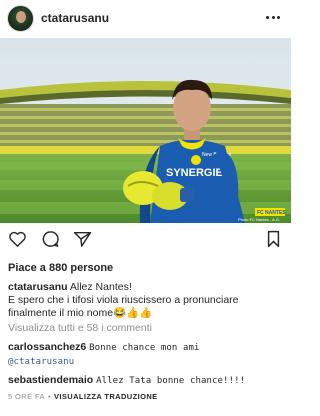 The image size is (320, 416). I want to click on caption-emoji: 😂👍👍, so click(133, 313).